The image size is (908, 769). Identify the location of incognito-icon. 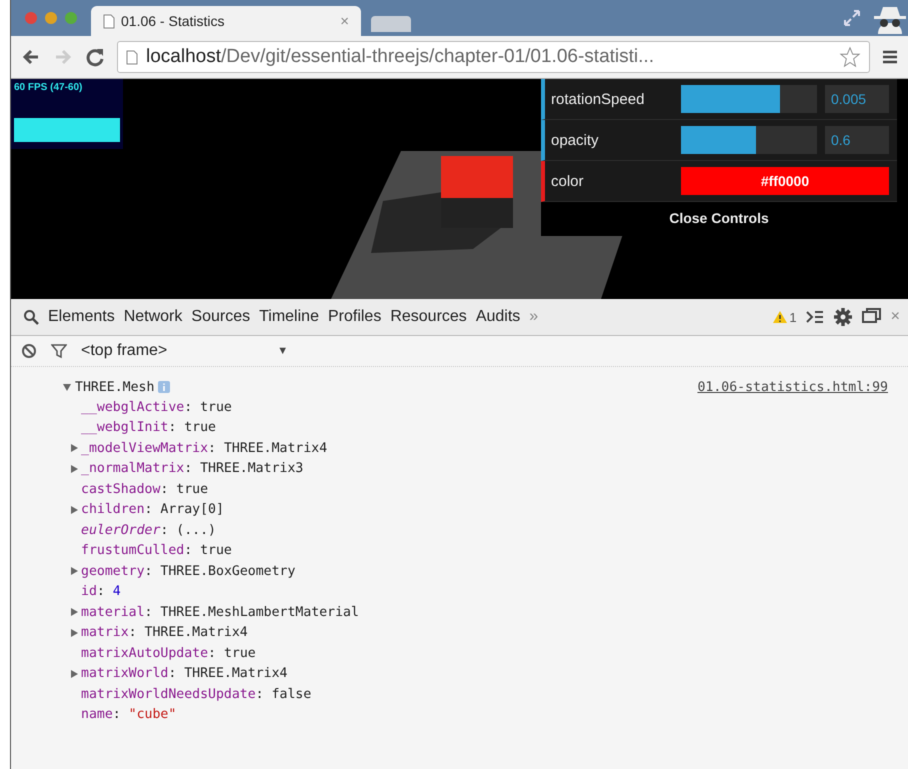
(890, 19).